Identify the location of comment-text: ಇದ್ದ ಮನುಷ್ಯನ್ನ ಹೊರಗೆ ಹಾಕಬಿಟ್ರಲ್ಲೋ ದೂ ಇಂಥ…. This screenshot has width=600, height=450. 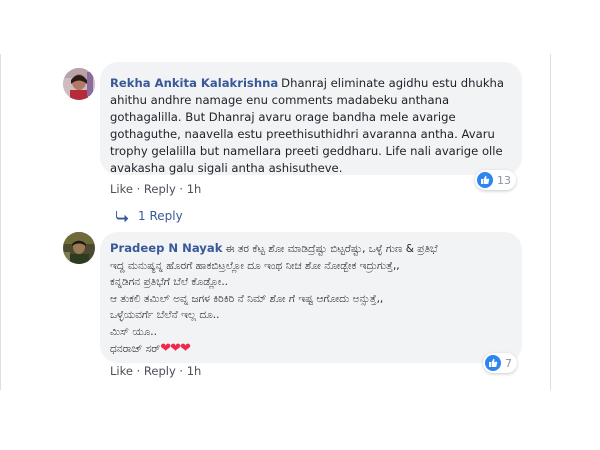
(255, 265).